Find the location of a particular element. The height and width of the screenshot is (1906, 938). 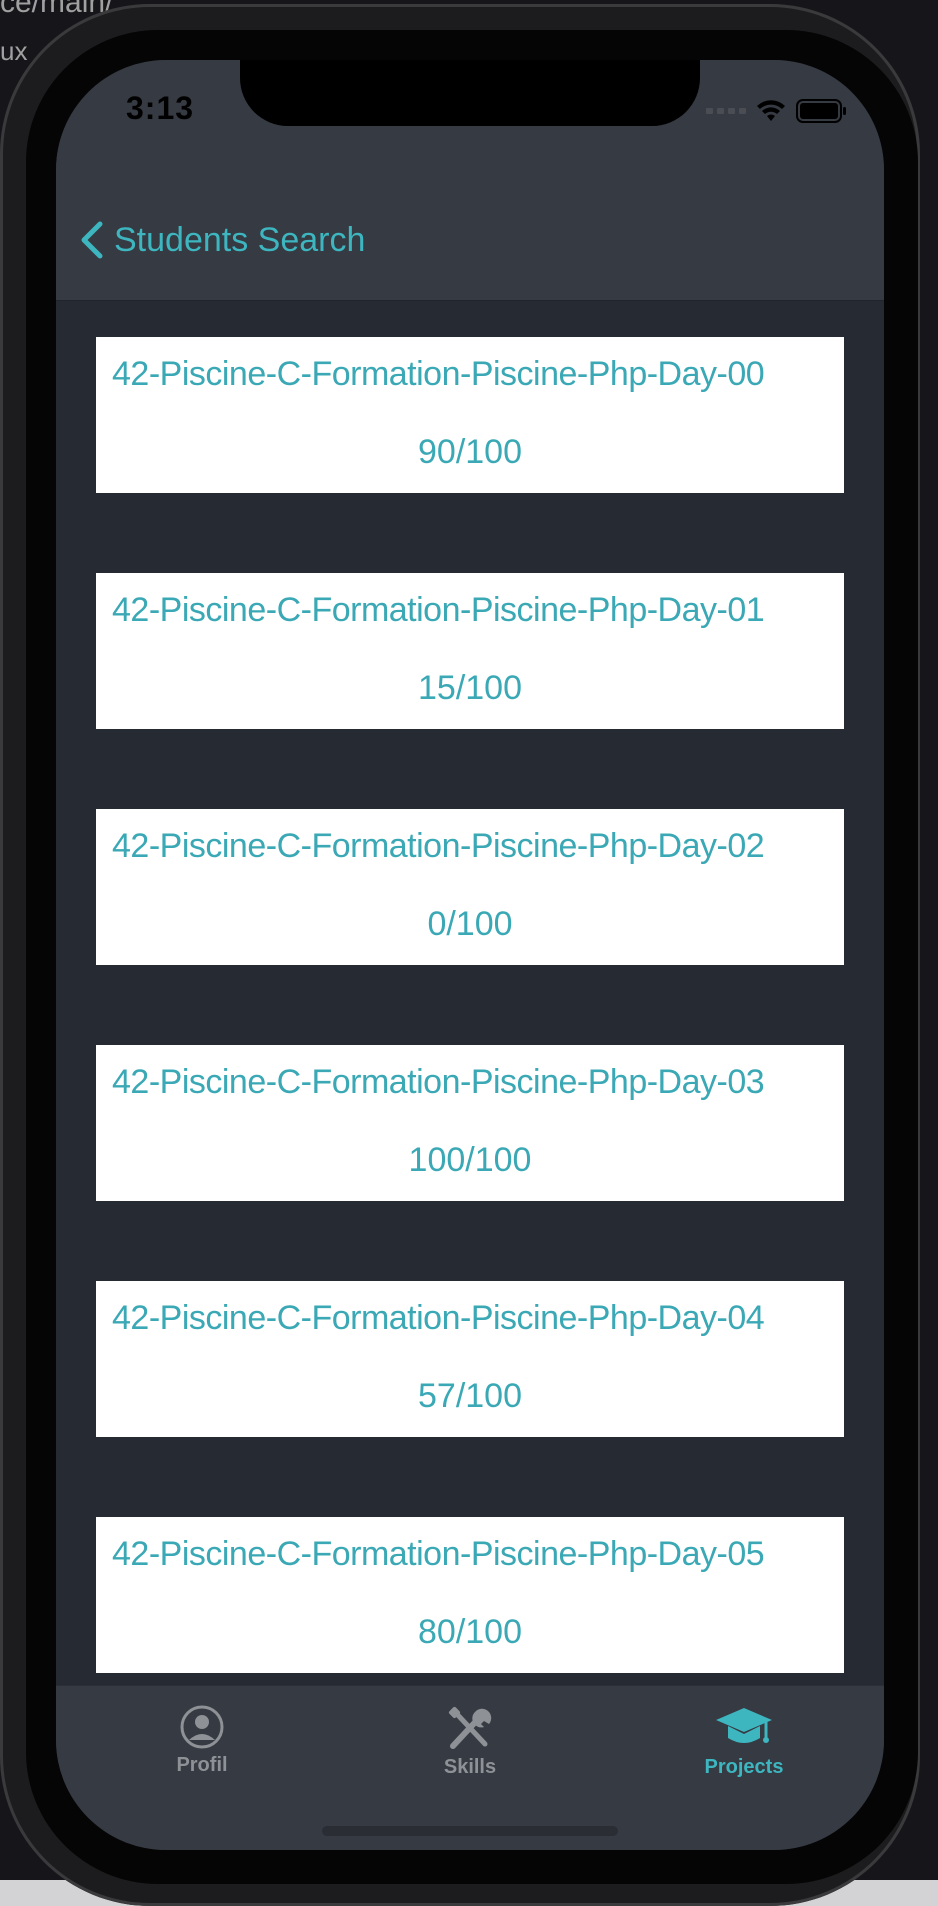

project-score: 15/100 is located at coordinates (470, 688).